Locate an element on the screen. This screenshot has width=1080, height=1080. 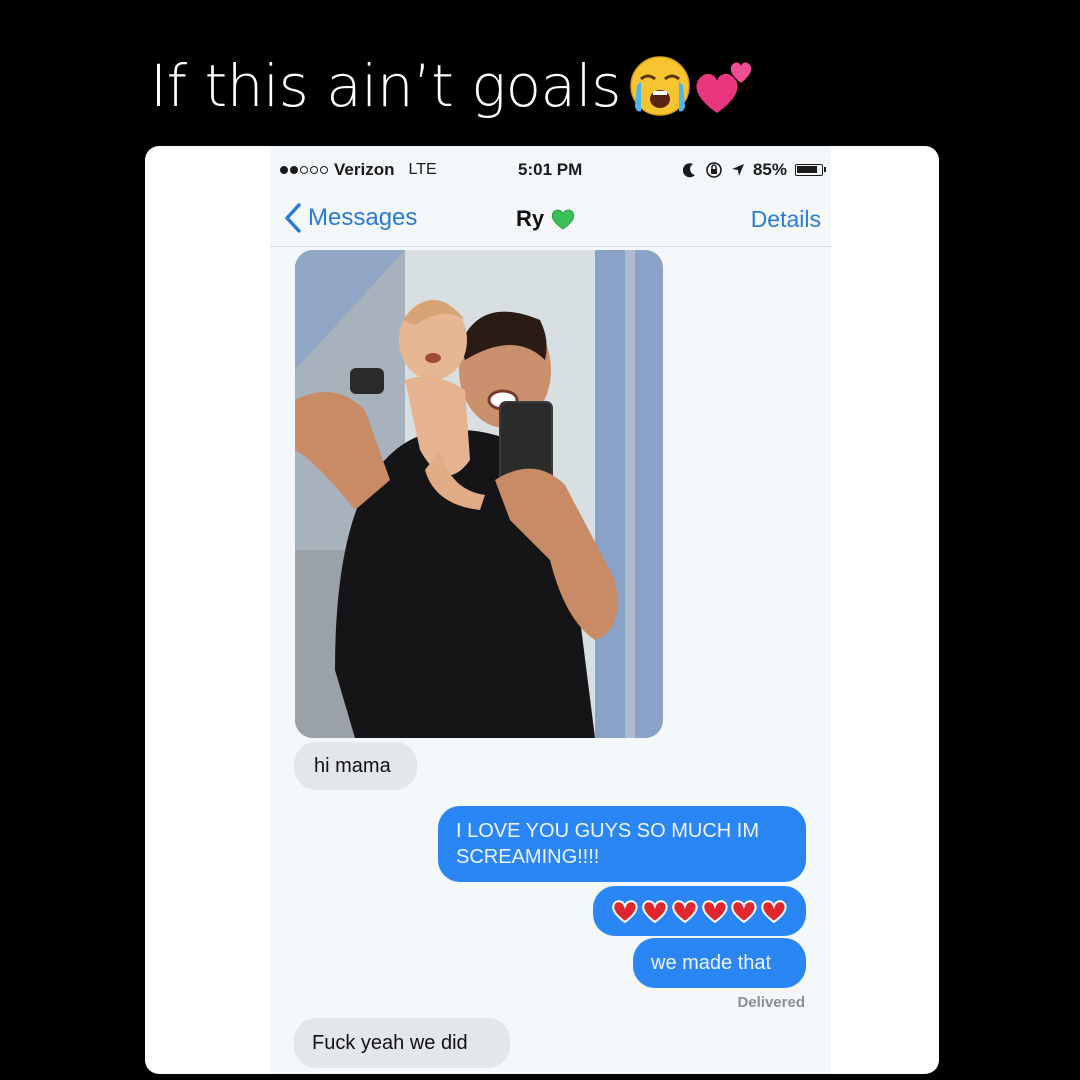
post-caption: If this ain’t goals is located at coordinates (453, 86).